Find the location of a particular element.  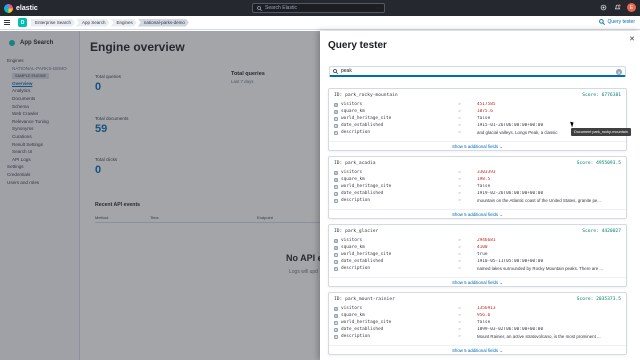

result-id: ID: park_acadia is located at coordinates (355, 163).